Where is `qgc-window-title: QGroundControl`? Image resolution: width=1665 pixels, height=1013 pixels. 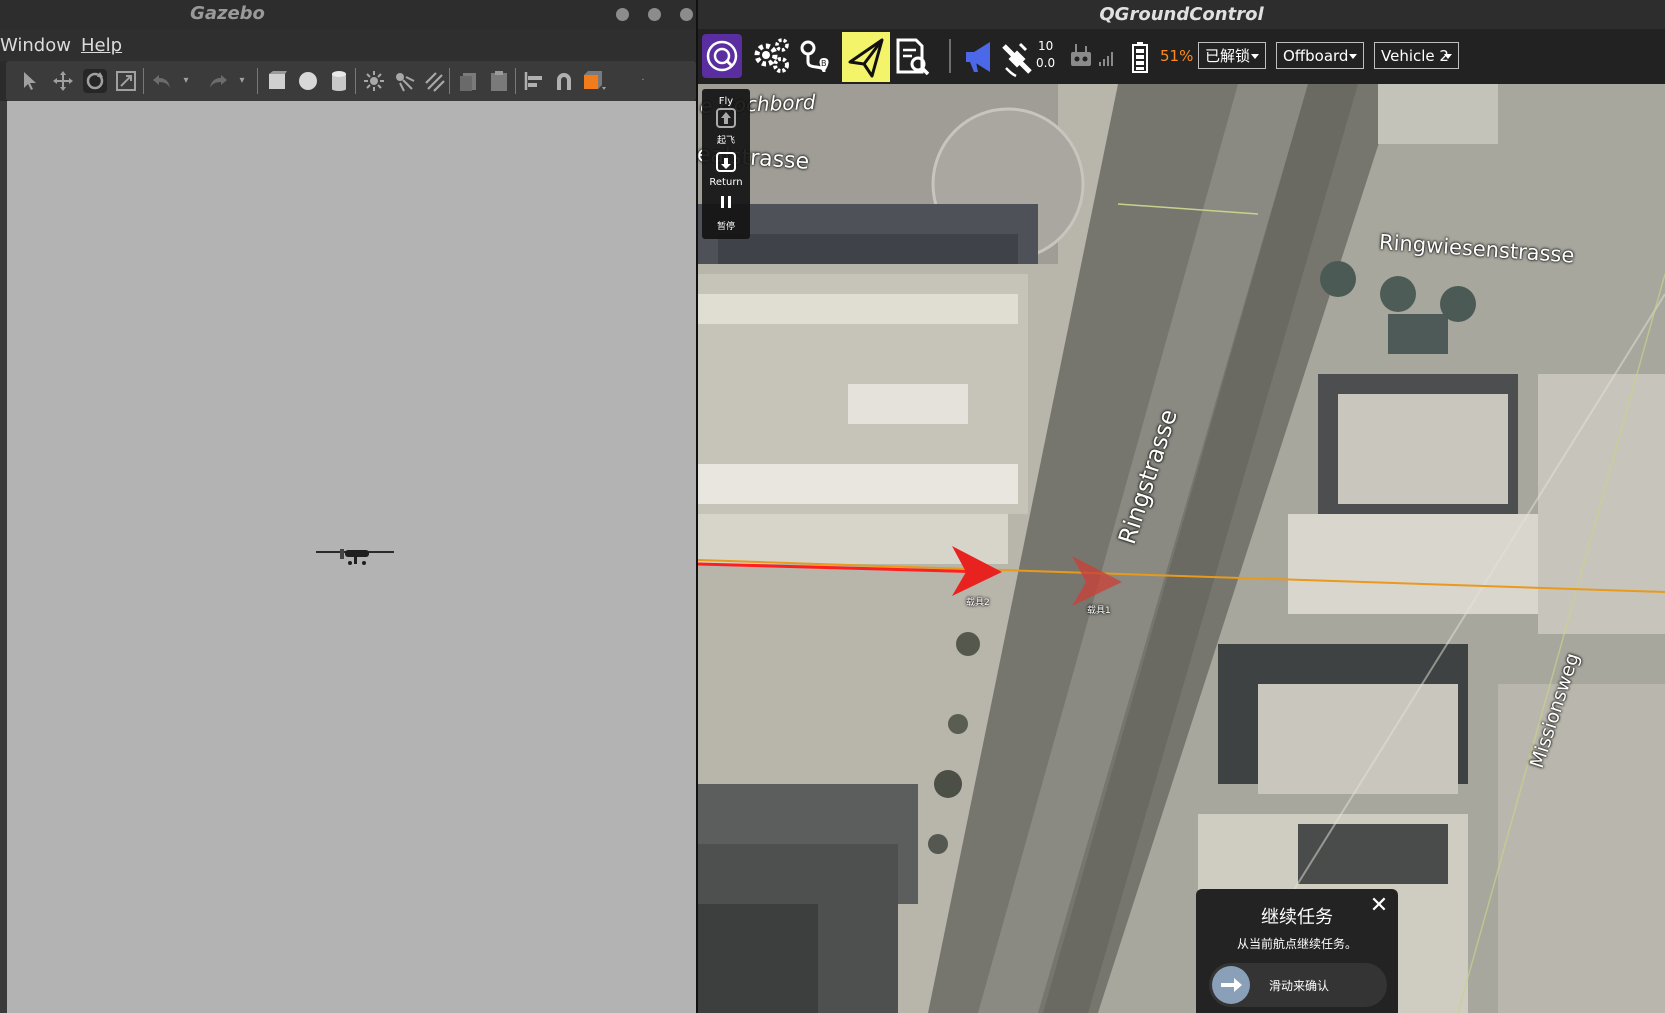 qgc-window-title: QGroundControl is located at coordinates (1181, 14).